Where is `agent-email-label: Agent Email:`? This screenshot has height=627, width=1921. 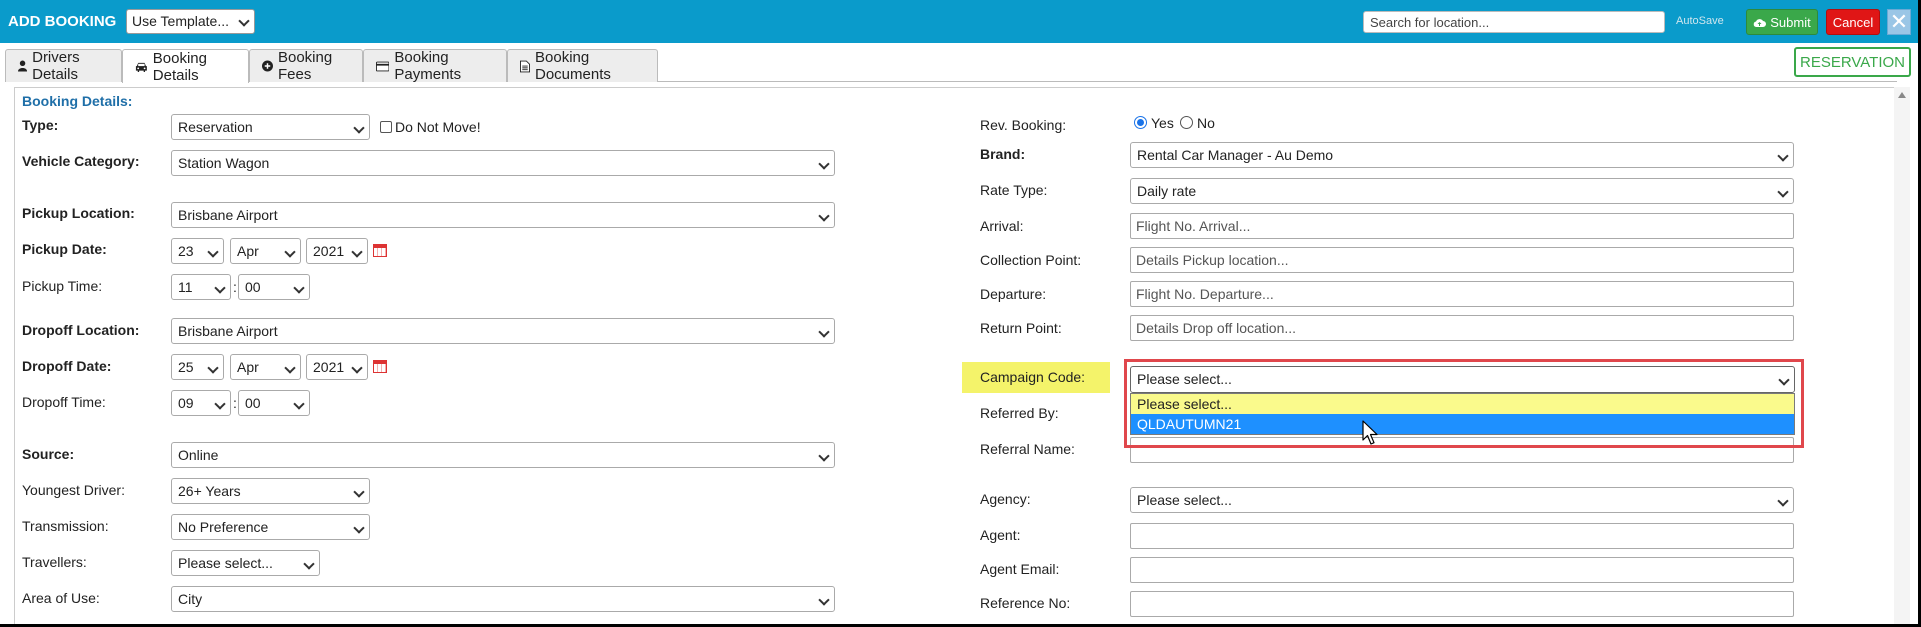
agent-email-label: Agent Email: is located at coordinates (1020, 569).